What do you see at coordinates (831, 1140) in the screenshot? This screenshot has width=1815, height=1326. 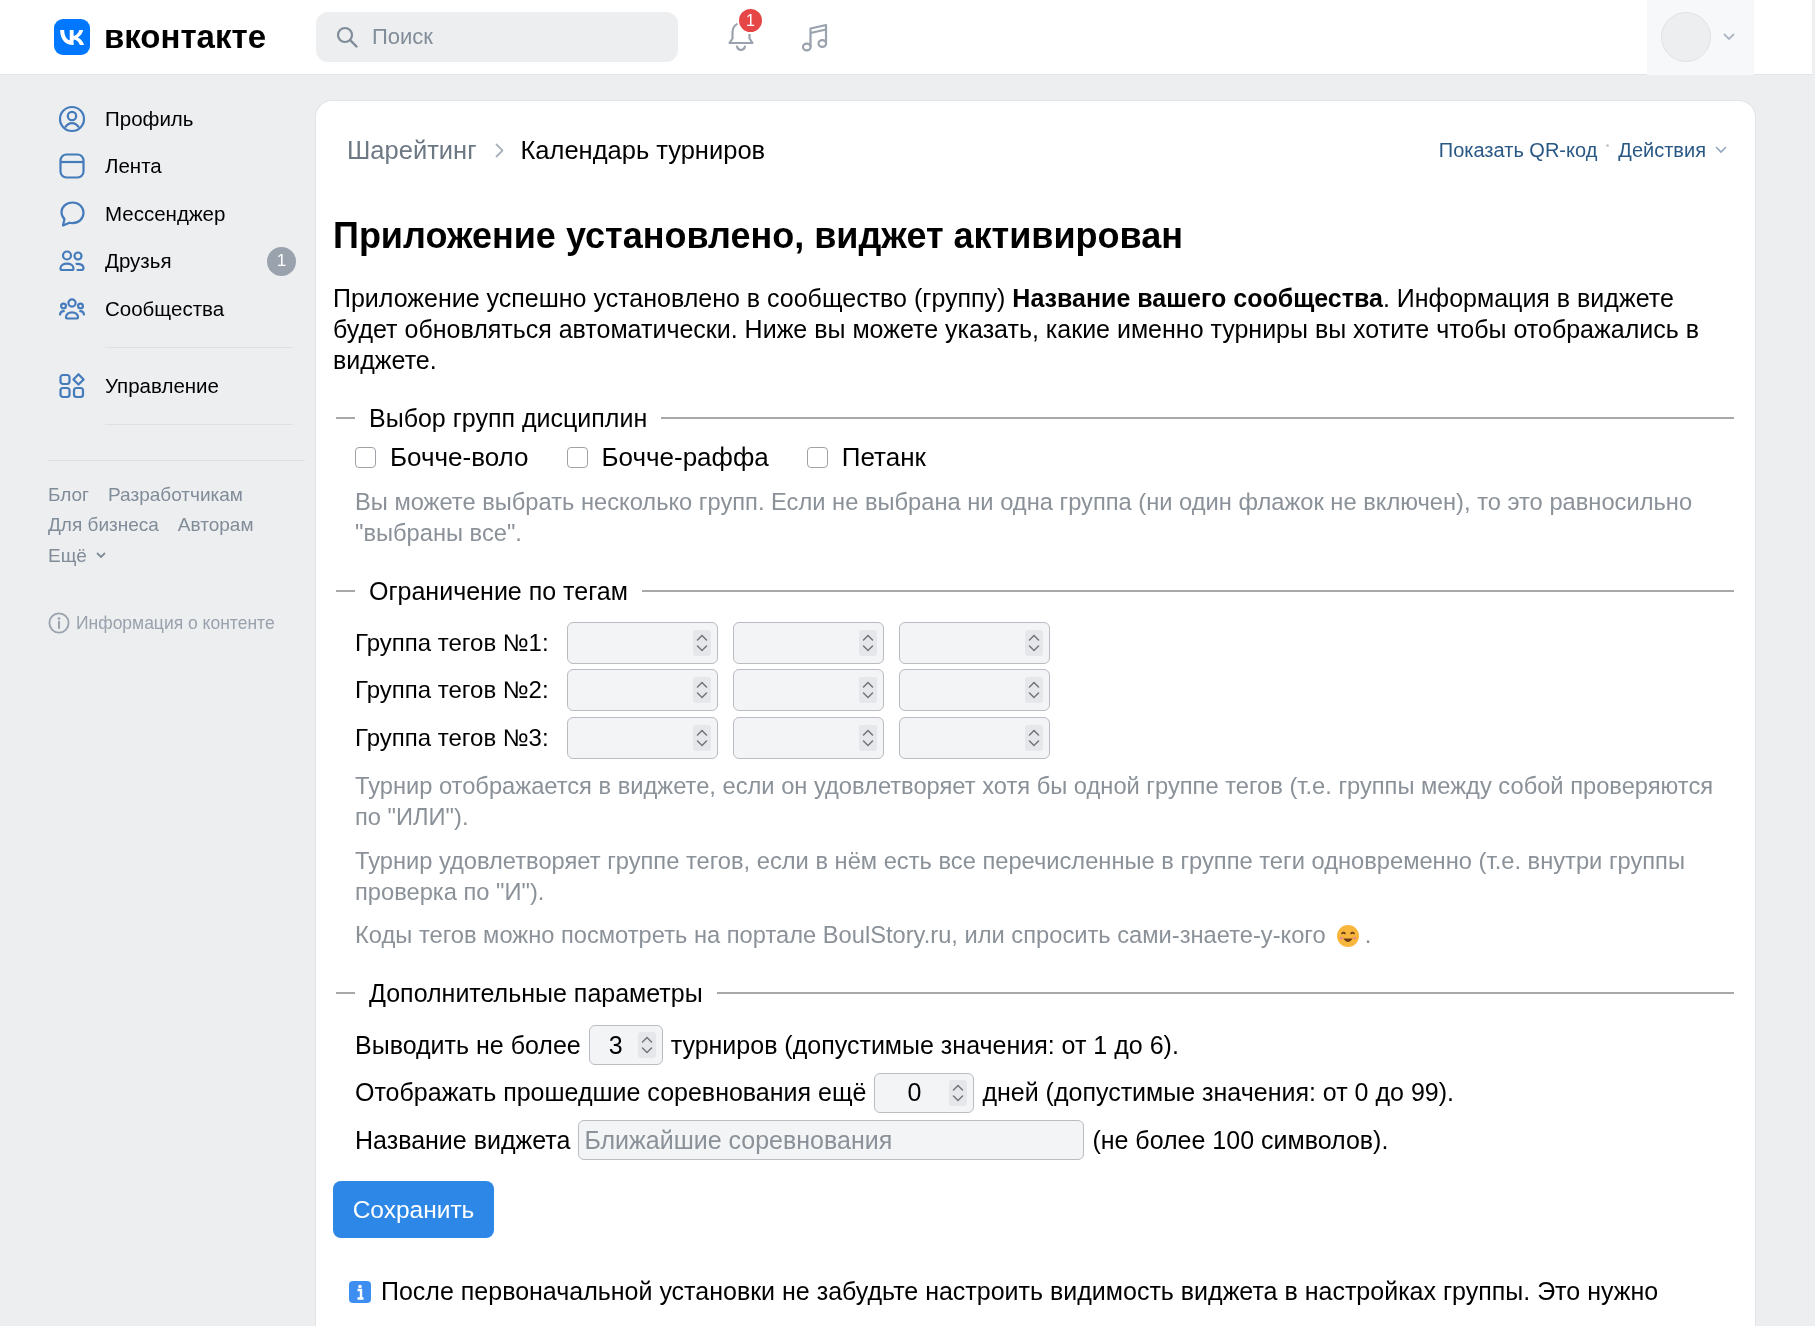 I see `text-field: Ближайшие соревнования` at bounding box center [831, 1140].